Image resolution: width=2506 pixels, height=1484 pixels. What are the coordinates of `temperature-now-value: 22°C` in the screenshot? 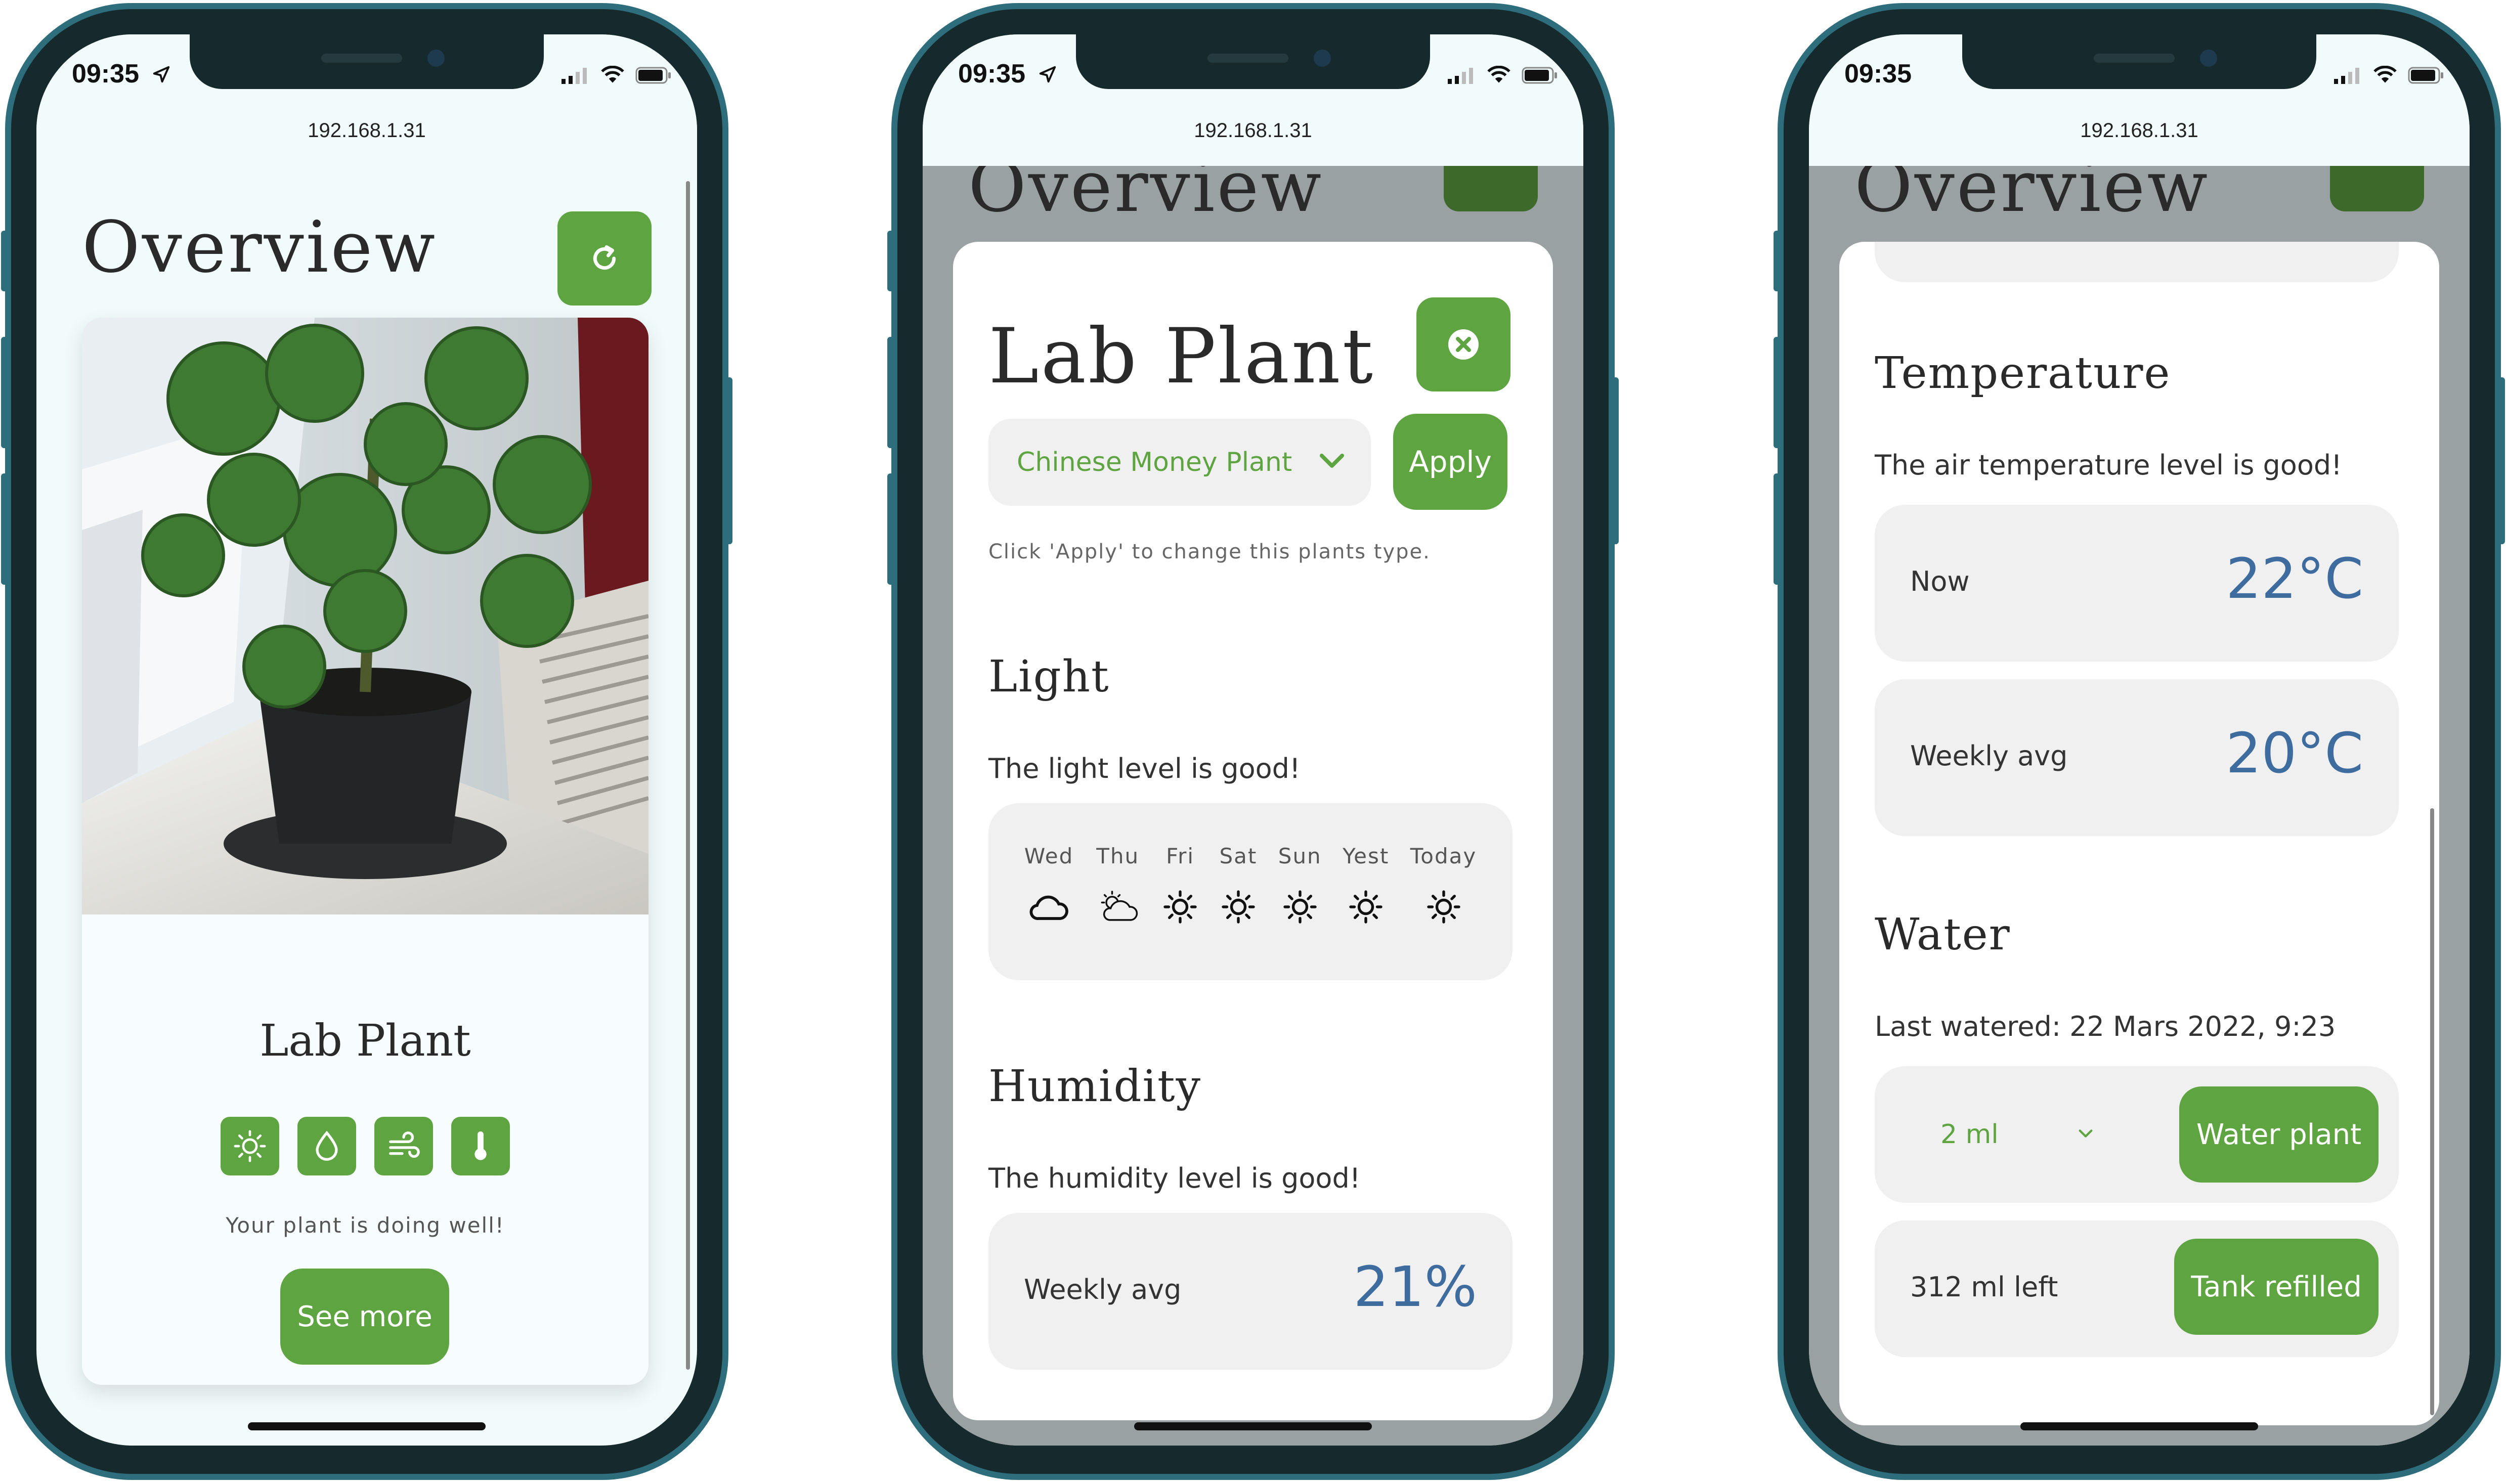 It's located at (2294, 578).